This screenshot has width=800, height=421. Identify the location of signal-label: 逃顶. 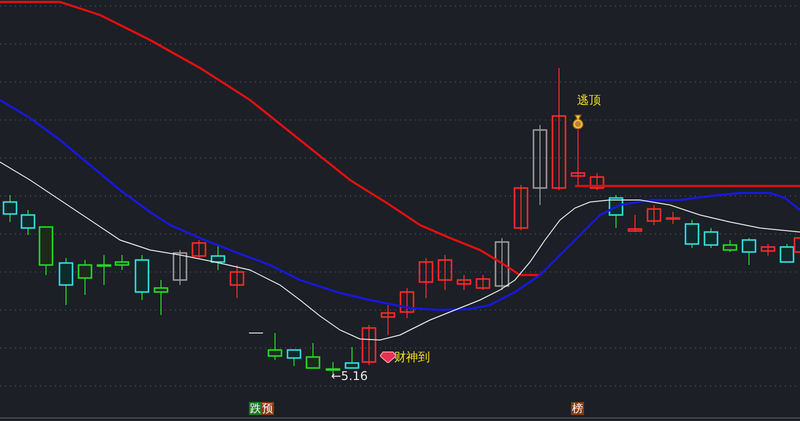
(589, 100).